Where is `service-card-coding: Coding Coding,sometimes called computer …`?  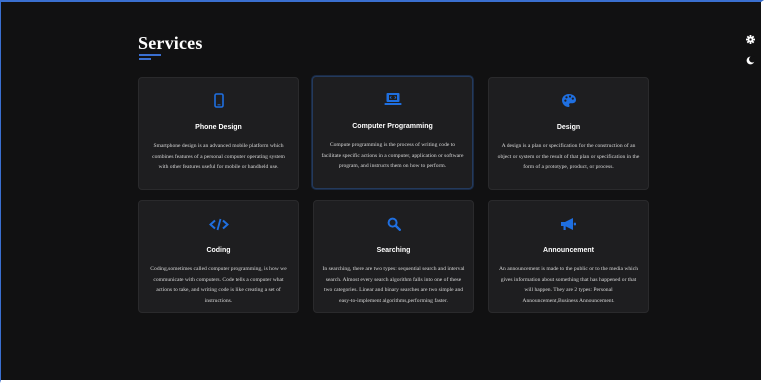 service-card-coding: Coding Coding,sometimes called computer … is located at coordinates (218, 256).